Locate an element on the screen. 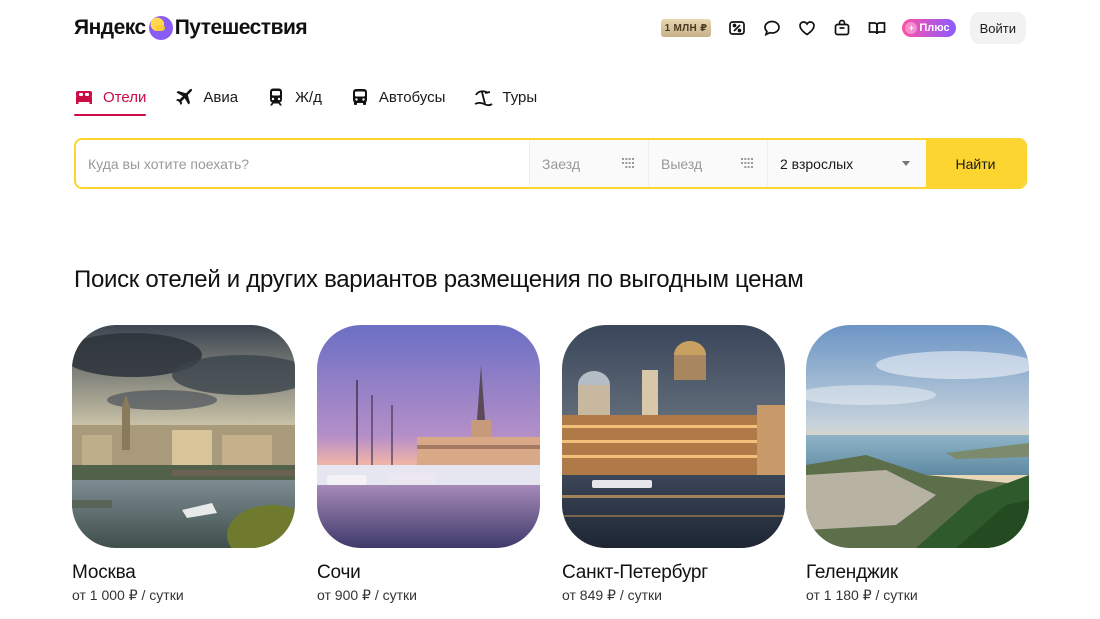  destination-card-sochi: Сочи от 900 ₽ / сутки is located at coordinates (428, 464).